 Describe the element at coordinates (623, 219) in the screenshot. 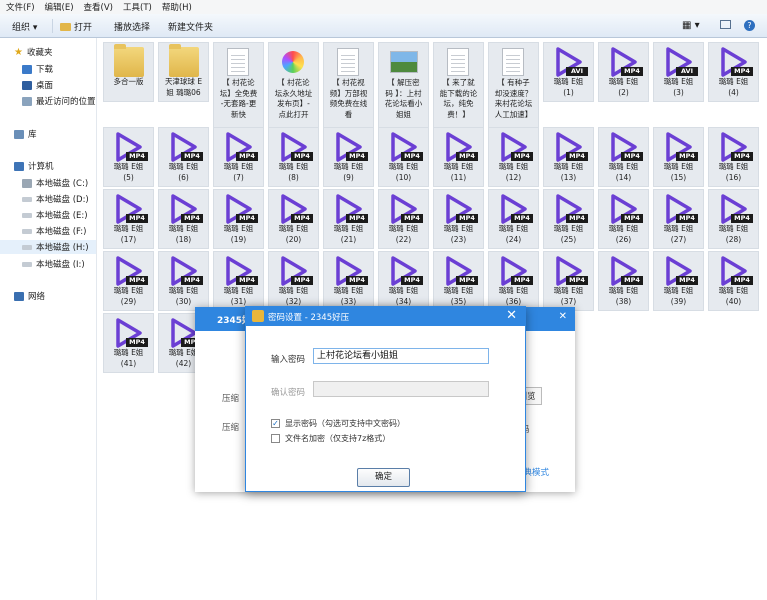

I see `file-item: MP4 璐璐 E姐 (26)` at that location.